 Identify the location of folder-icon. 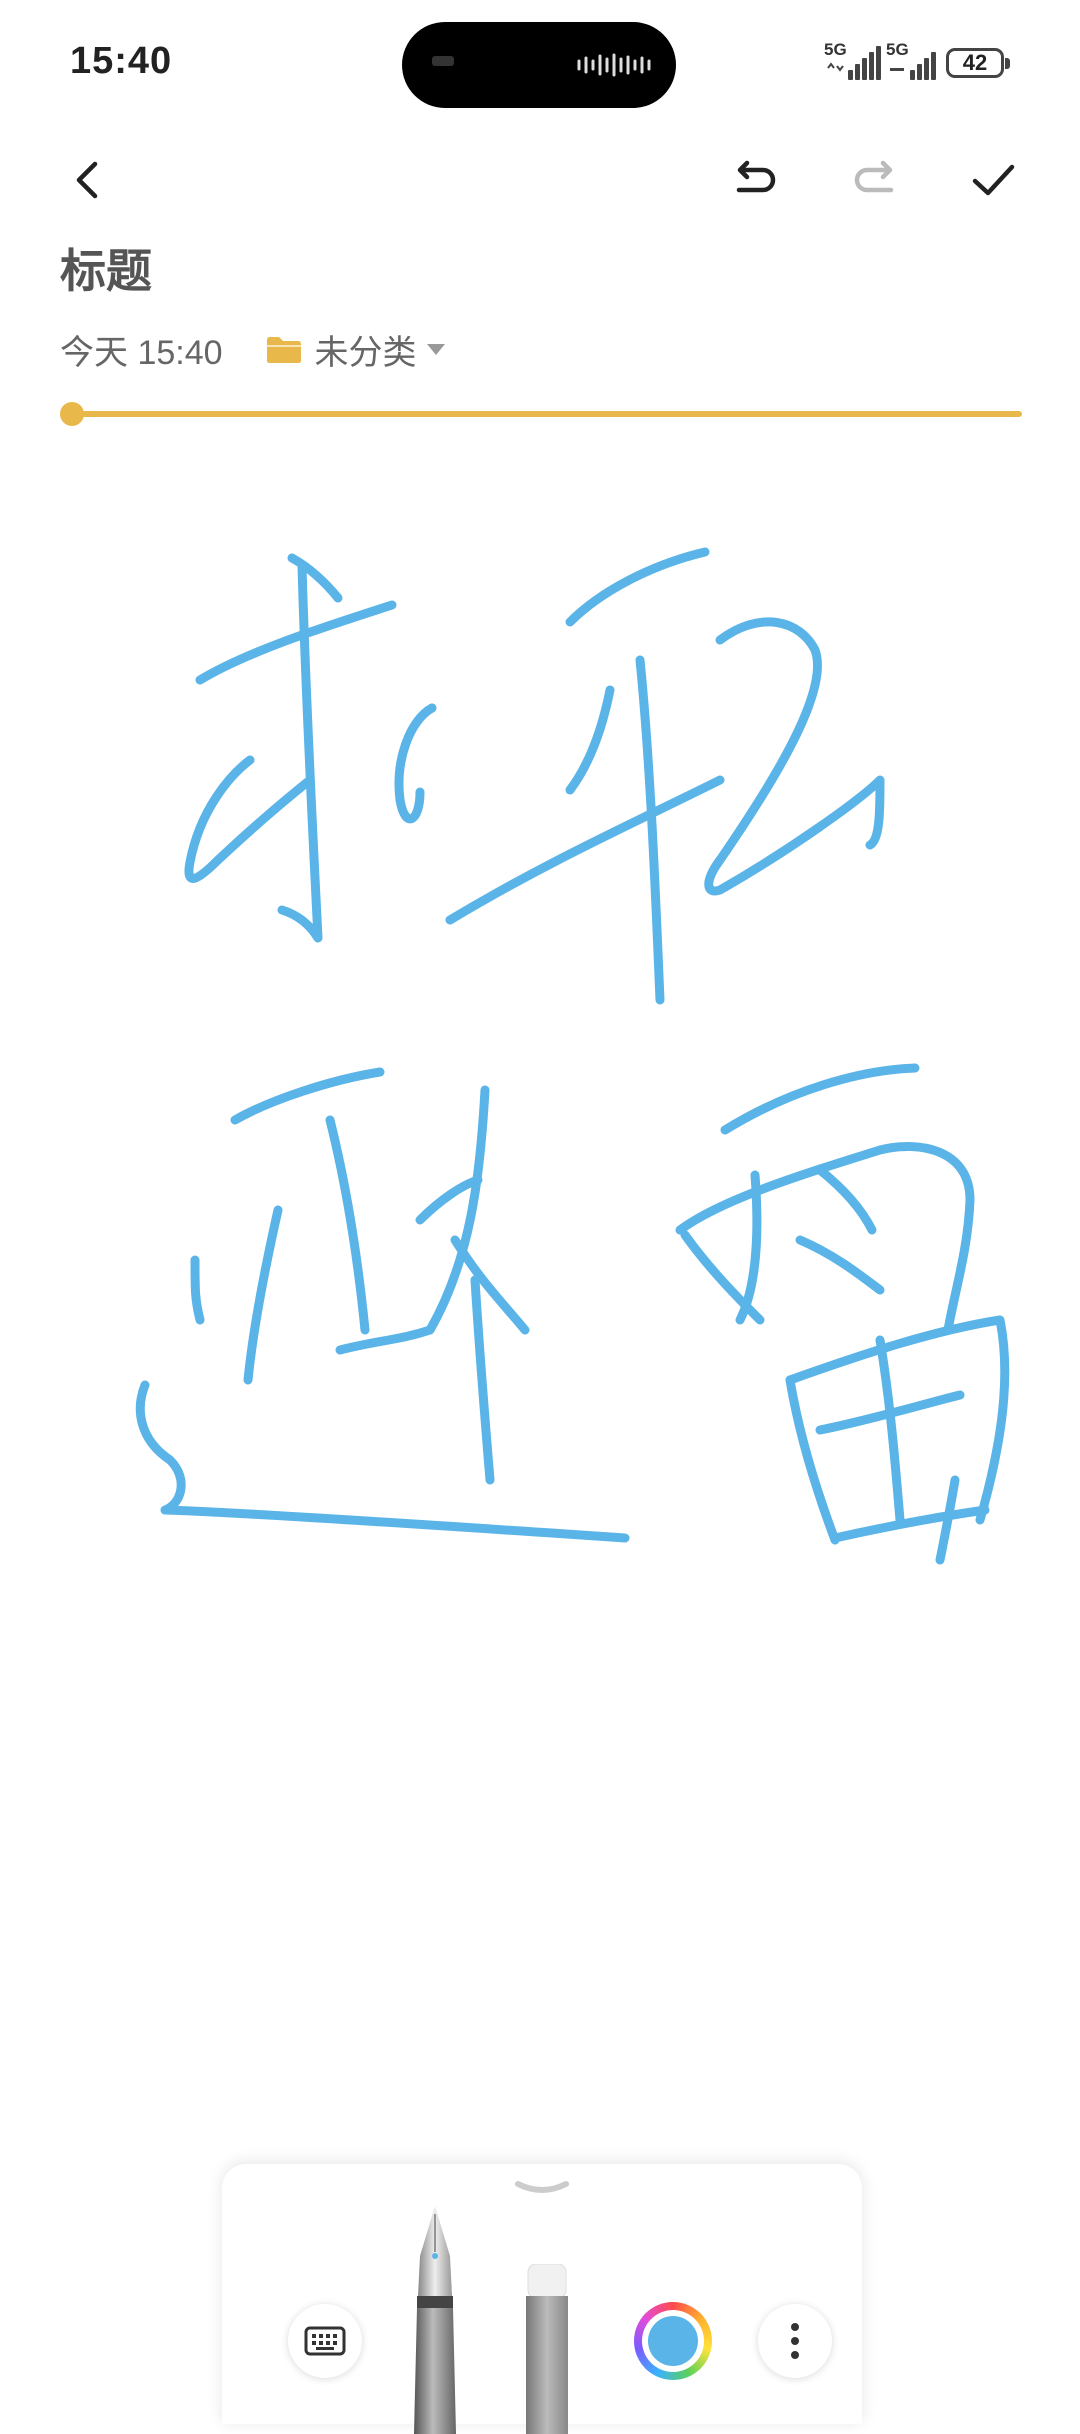
(283, 349).